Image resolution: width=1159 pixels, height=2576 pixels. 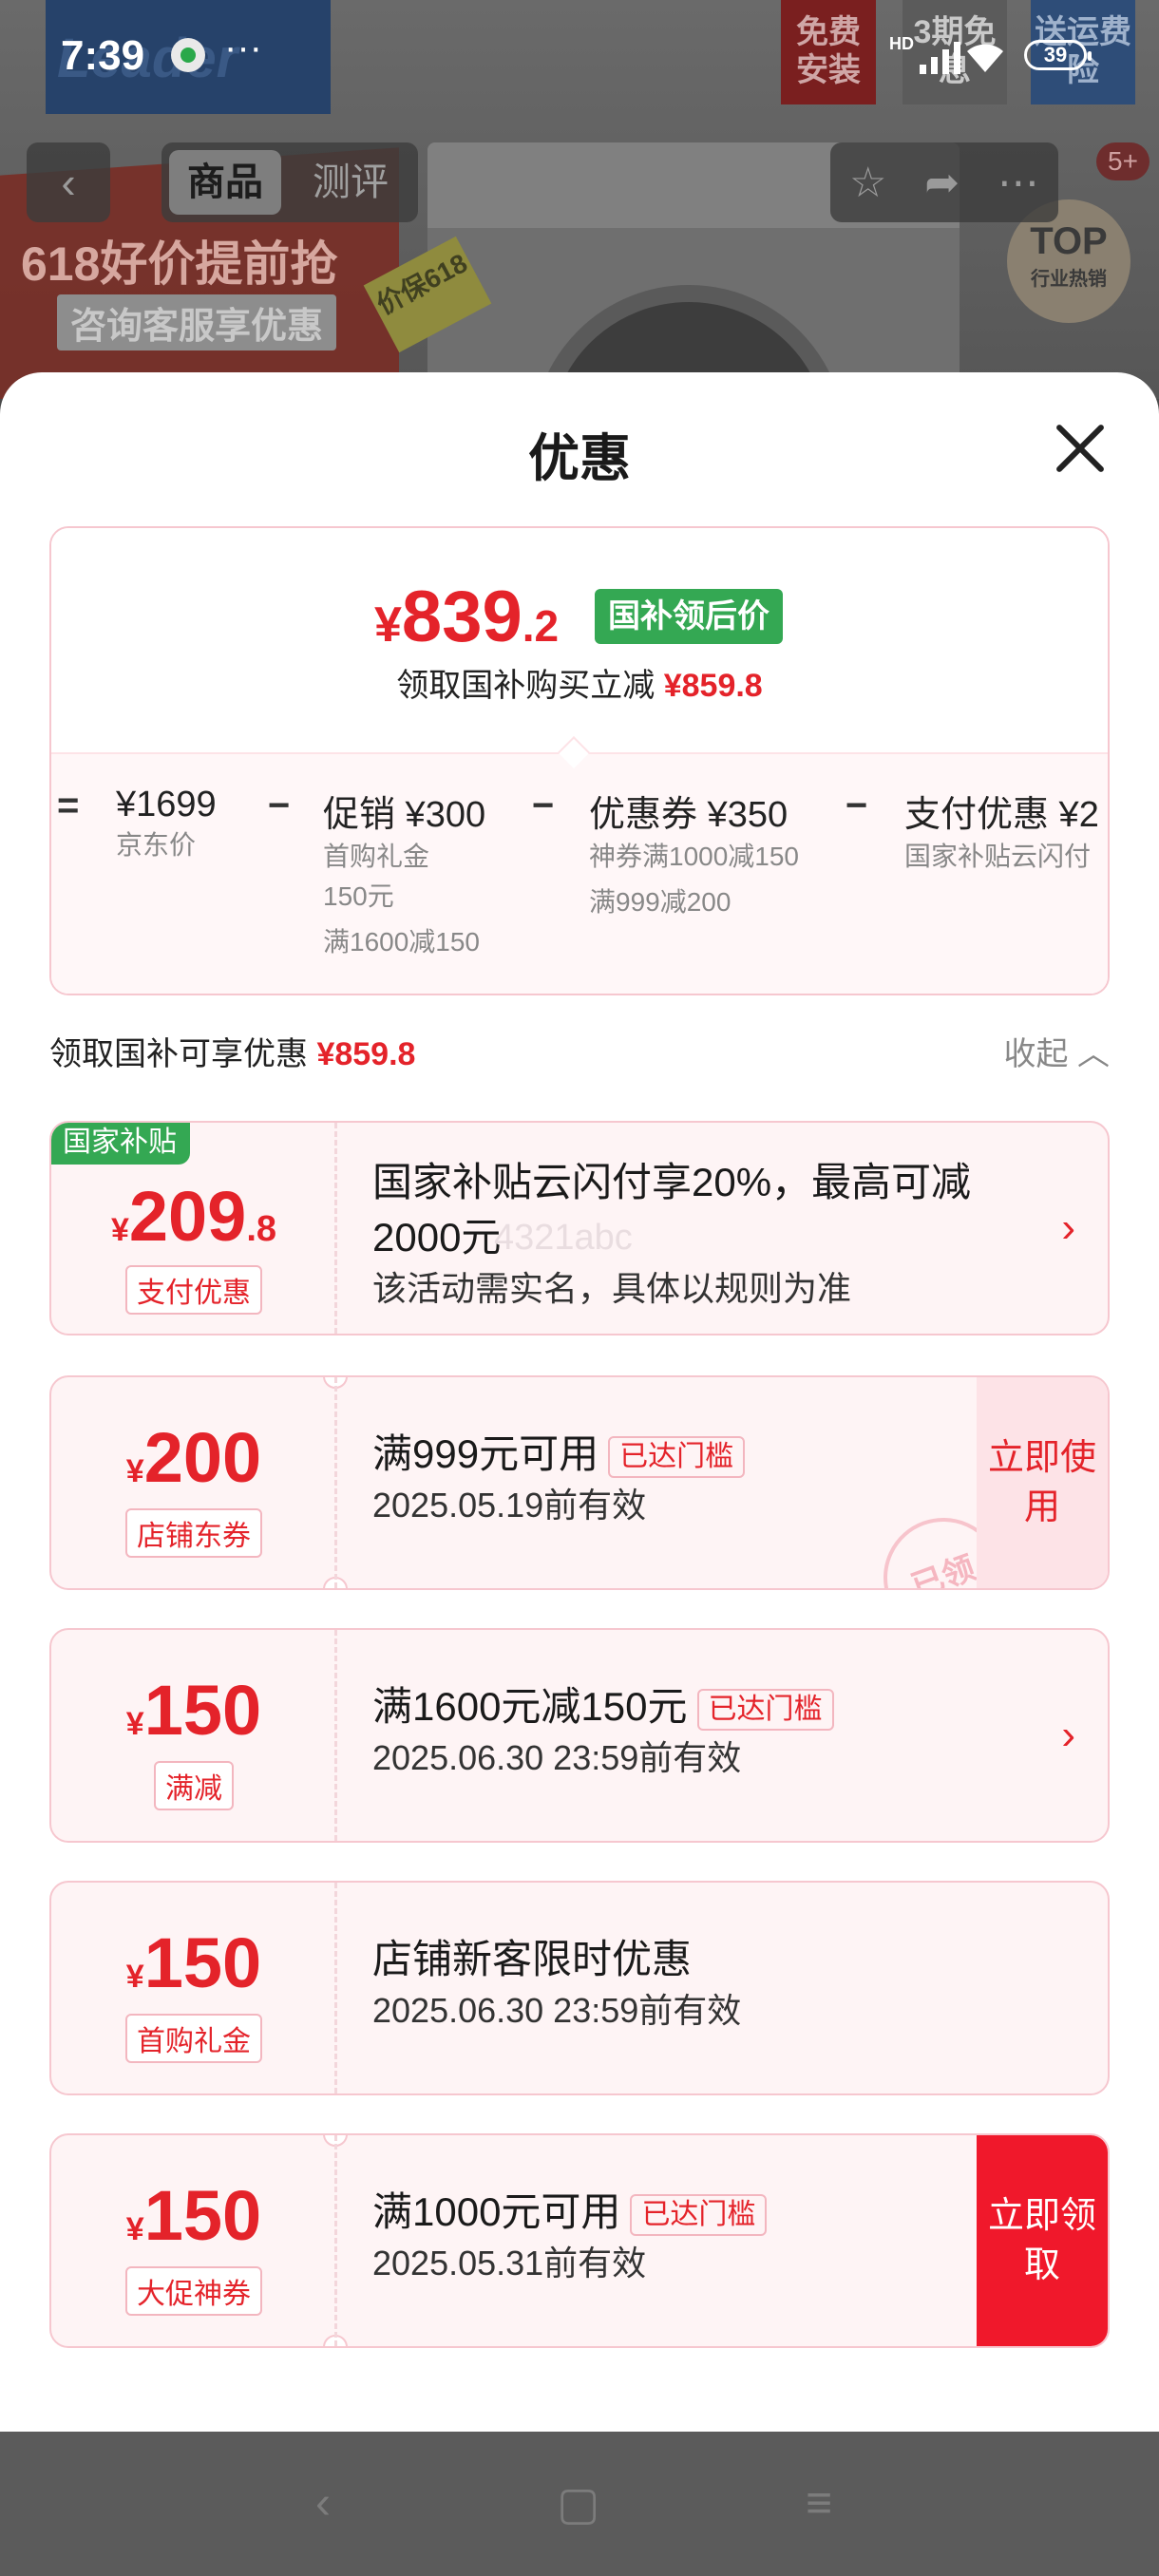 What do you see at coordinates (689, 616) in the screenshot?
I see `gov-subsidy-price-tag: 国补领后价` at bounding box center [689, 616].